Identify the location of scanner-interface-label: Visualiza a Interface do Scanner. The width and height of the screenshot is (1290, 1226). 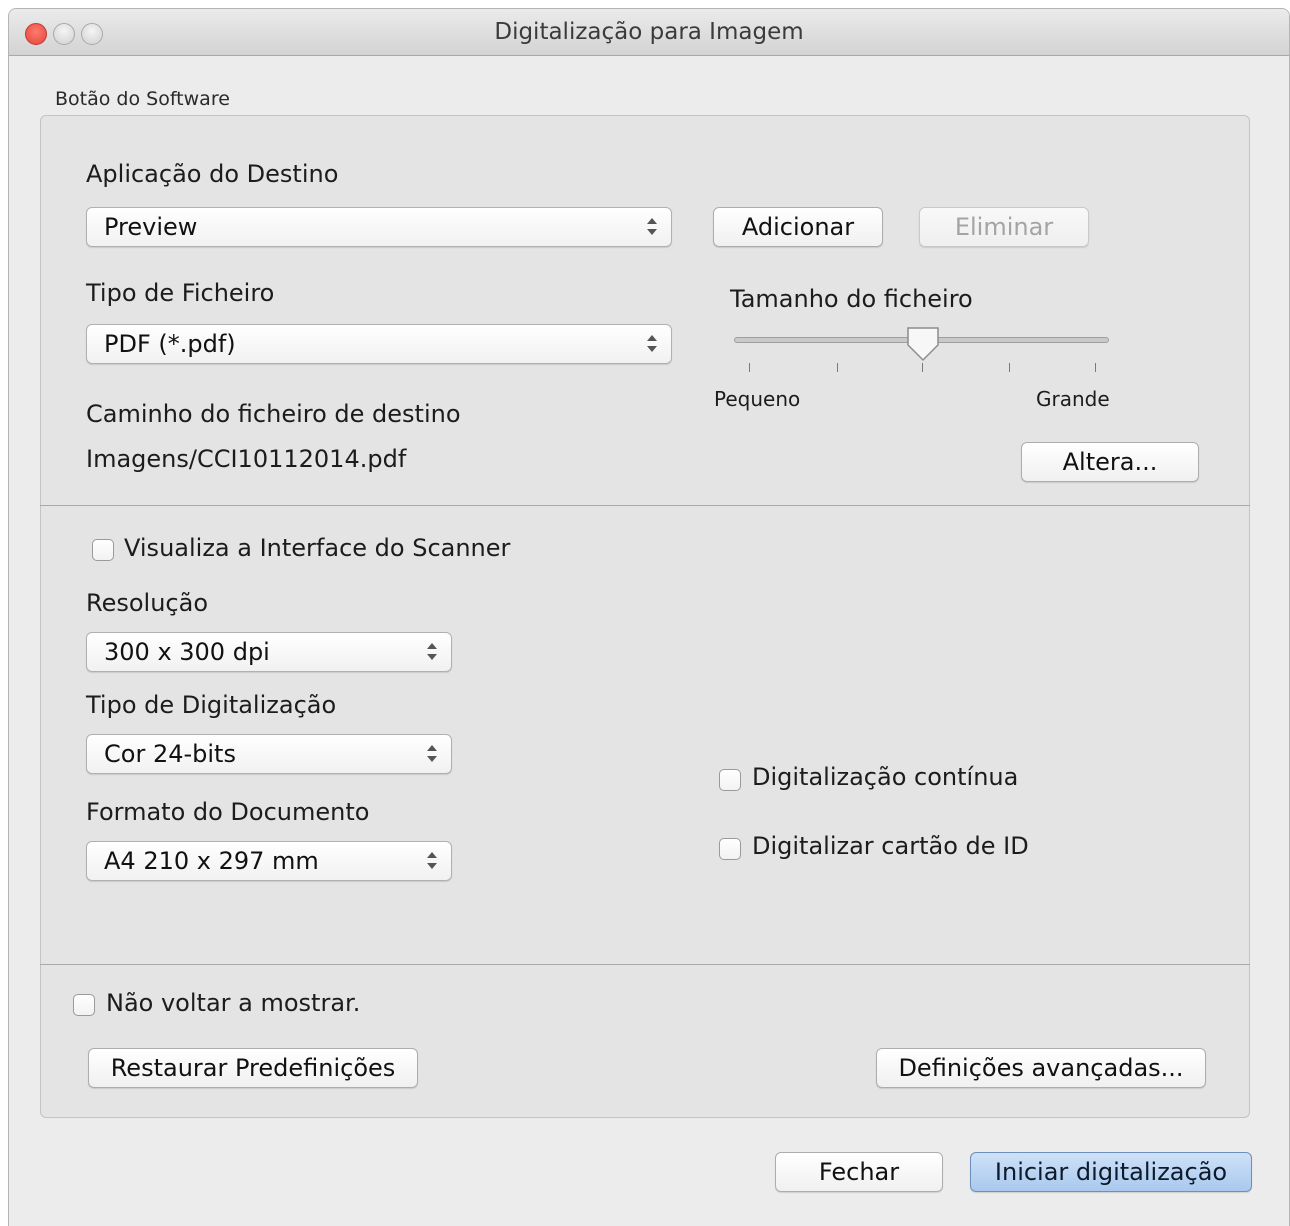
(317, 548).